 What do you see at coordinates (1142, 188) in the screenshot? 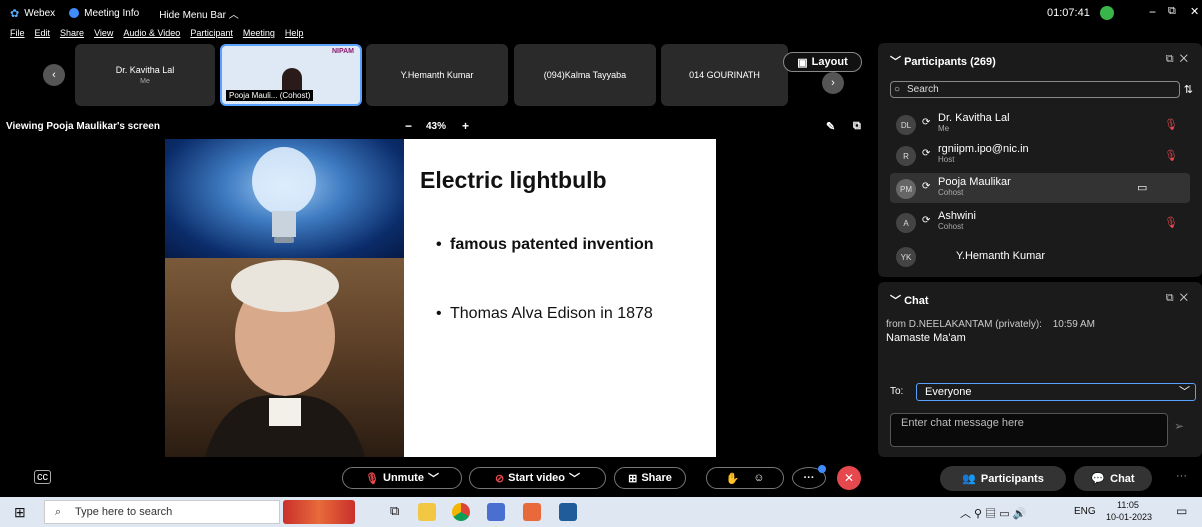
I see `screen-share-icon: ▭` at bounding box center [1142, 188].